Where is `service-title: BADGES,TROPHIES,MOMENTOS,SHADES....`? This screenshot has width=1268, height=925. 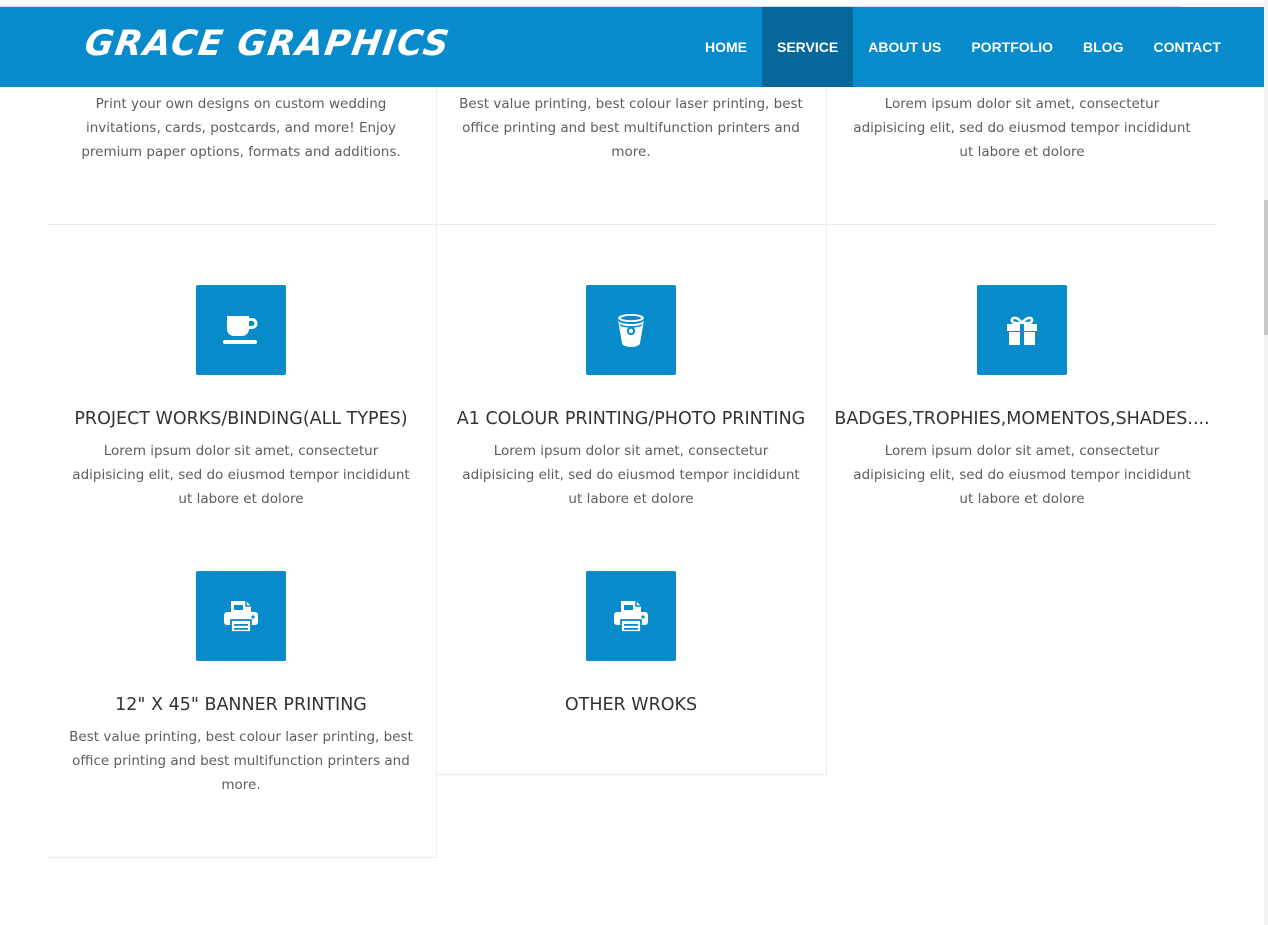
service-title: BADGES,TROPHIES,MOMENTOS,SHADES.... is located at coordinates (1022, 419).